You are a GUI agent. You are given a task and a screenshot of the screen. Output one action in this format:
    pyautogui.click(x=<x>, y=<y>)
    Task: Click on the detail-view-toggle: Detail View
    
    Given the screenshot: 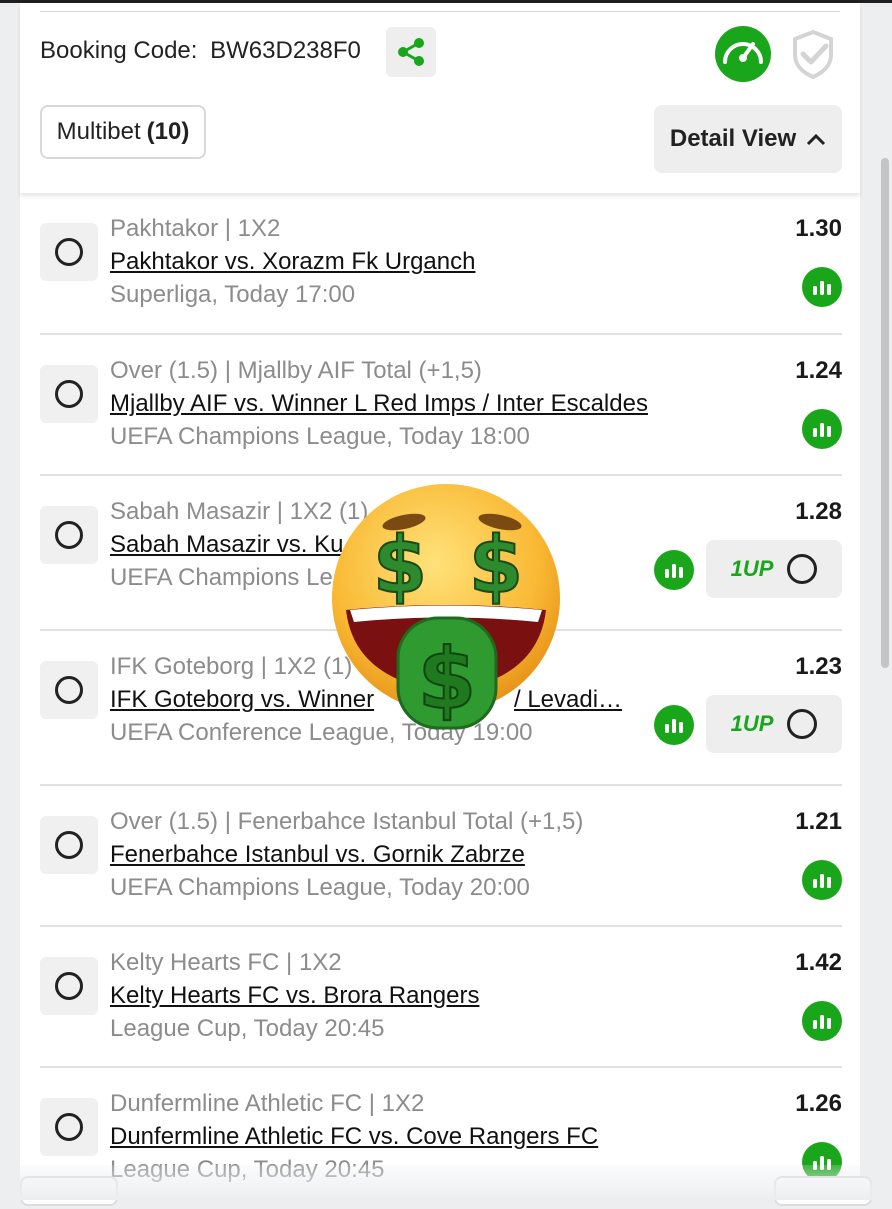 What is the action you would take?
    pyautogui.click(x=748, y=139)
    